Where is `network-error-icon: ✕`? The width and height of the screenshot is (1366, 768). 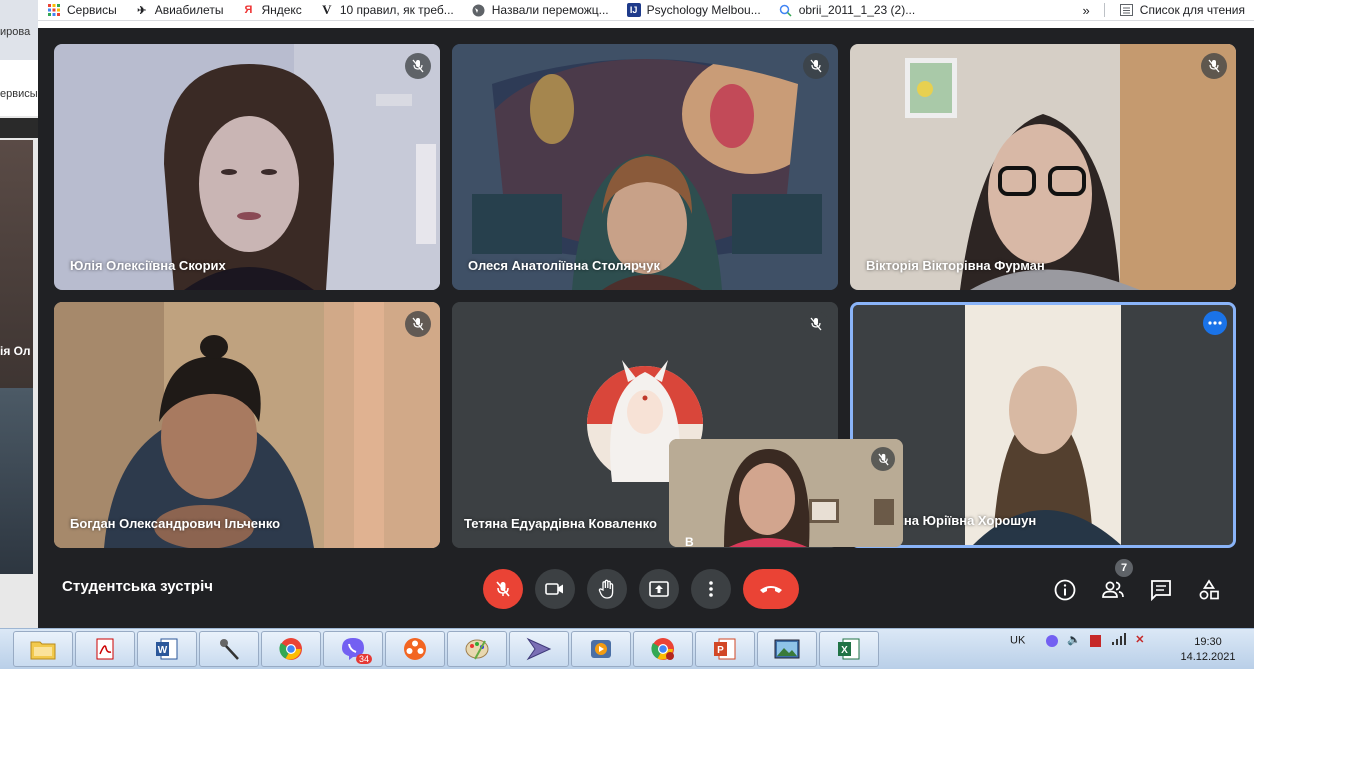 network-error-icon: ✕ is located at coordinates (1139, 640).